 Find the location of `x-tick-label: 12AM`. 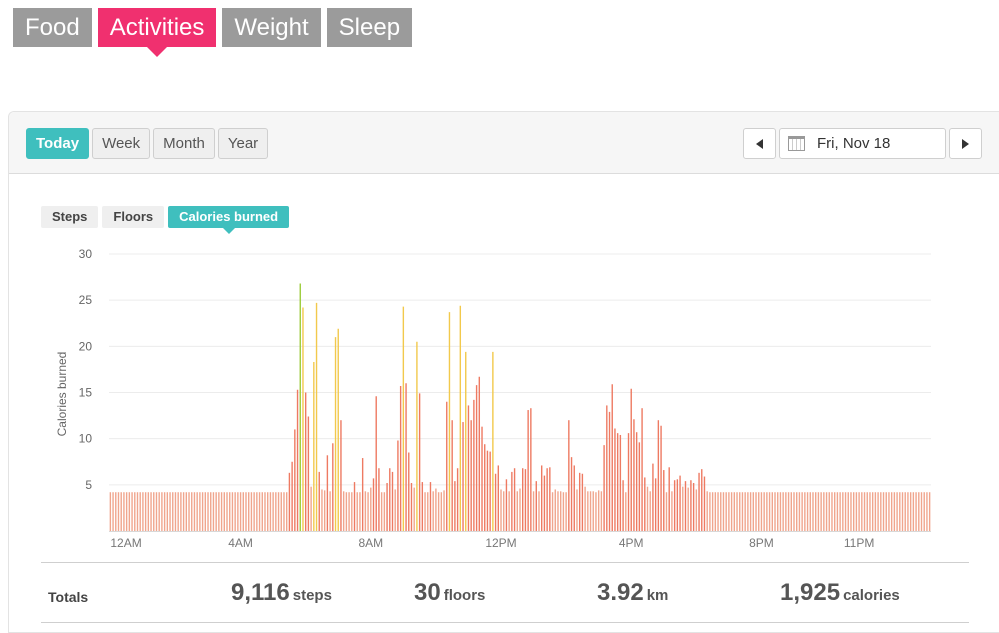

x-tick-label: 12AM is located at coordinates (125, 543).